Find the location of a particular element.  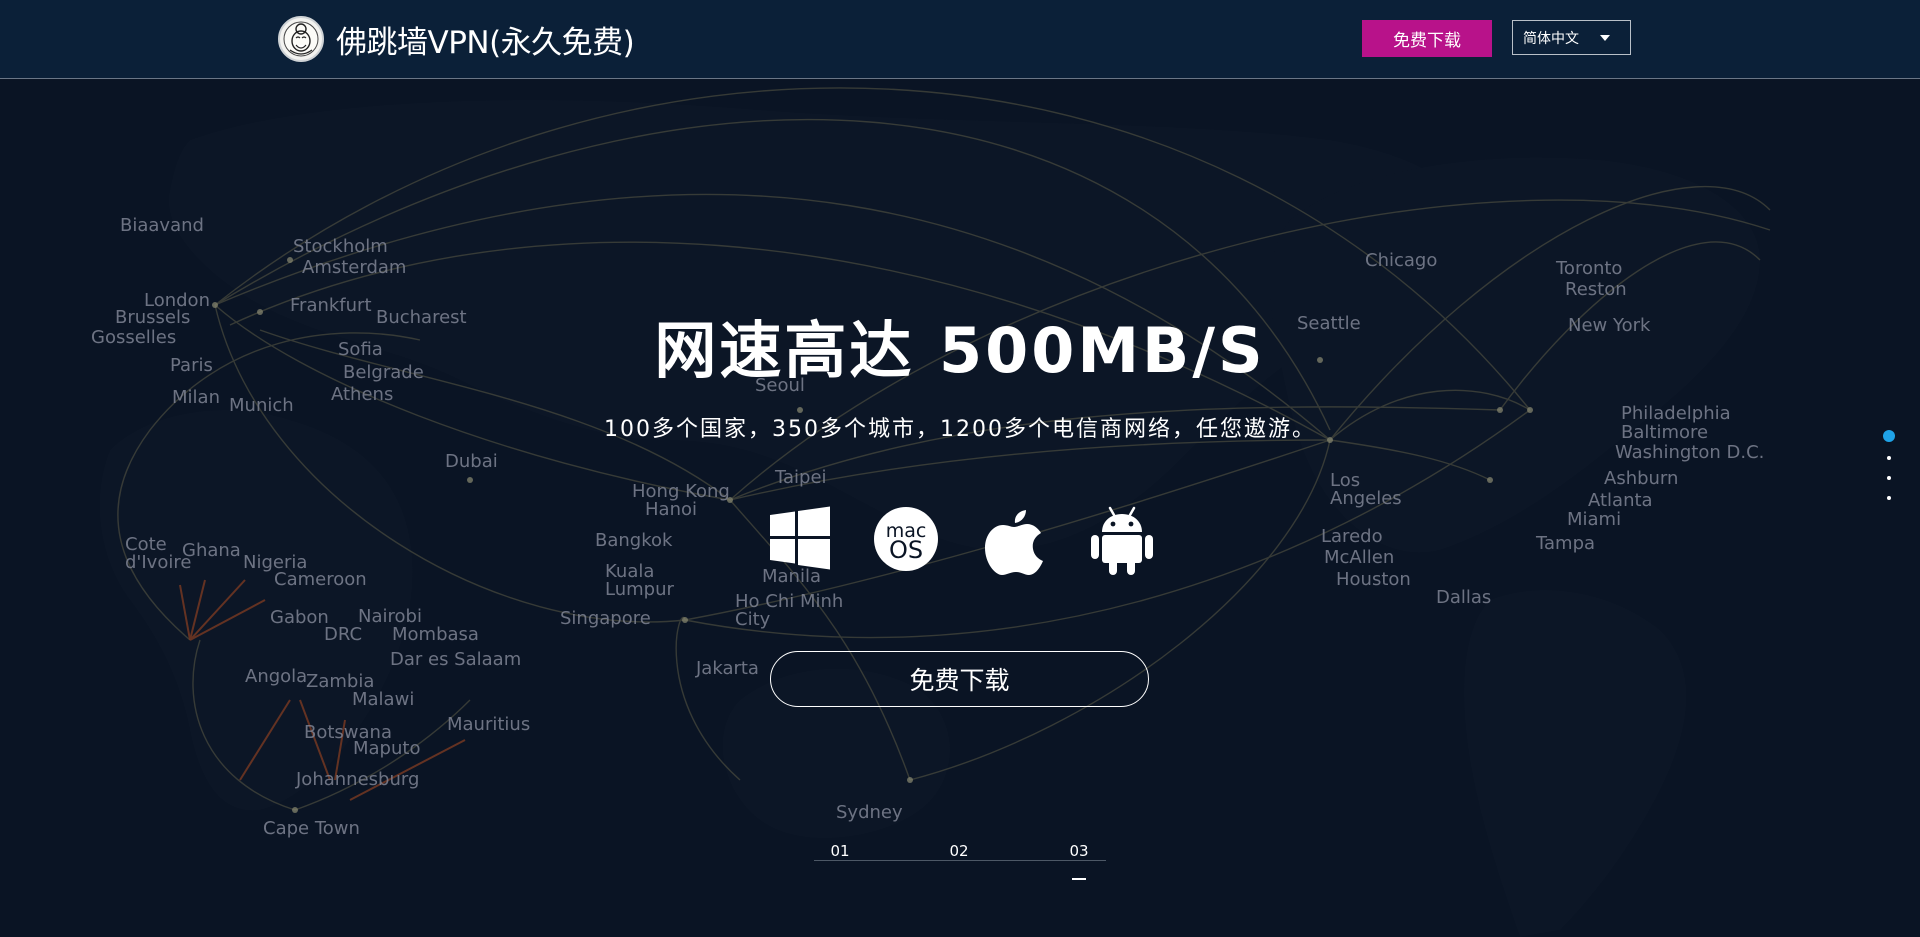

city-label: Bangkok is located at coordinates (634, 540).